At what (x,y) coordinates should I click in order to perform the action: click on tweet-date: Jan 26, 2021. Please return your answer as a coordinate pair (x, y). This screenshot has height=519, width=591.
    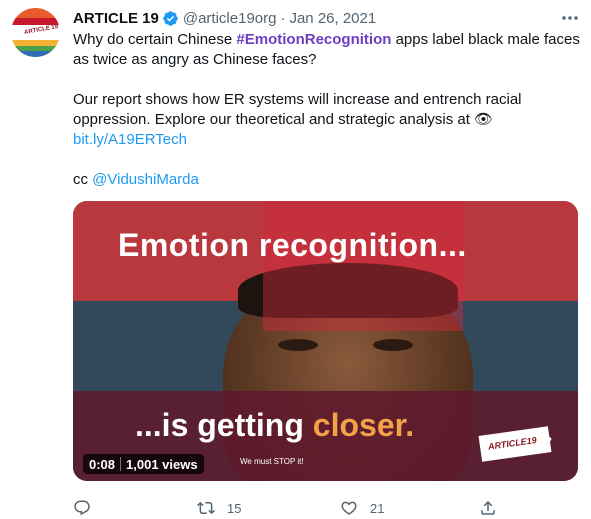
    Looking at the image, I should click on (332, 18).